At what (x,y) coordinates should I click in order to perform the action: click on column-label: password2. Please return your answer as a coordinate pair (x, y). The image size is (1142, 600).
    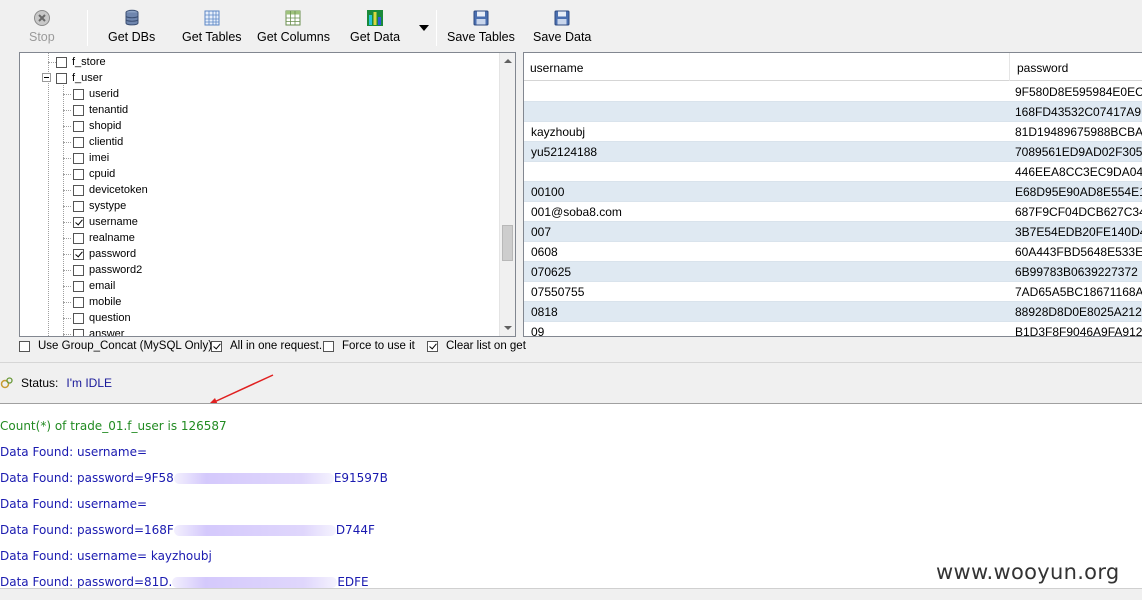
    Looking at the image, I should click on (116, 270).